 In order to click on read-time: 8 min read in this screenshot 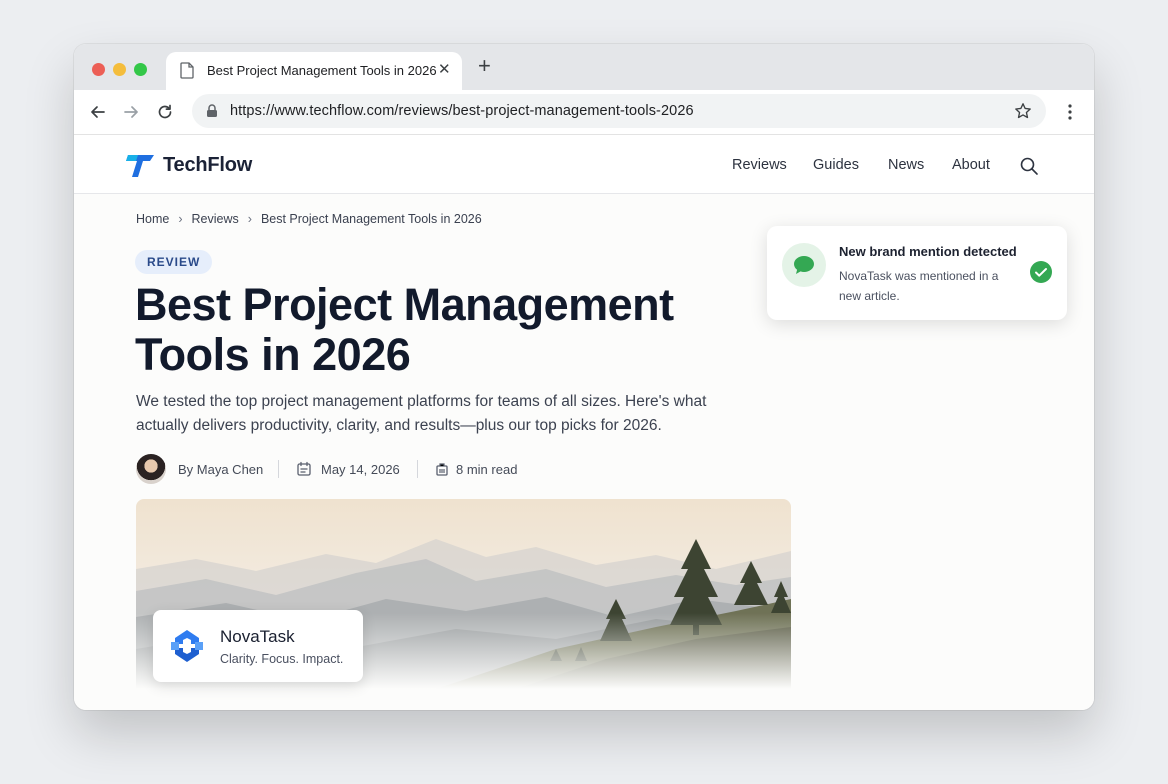, I will do `click(487, 469)`.